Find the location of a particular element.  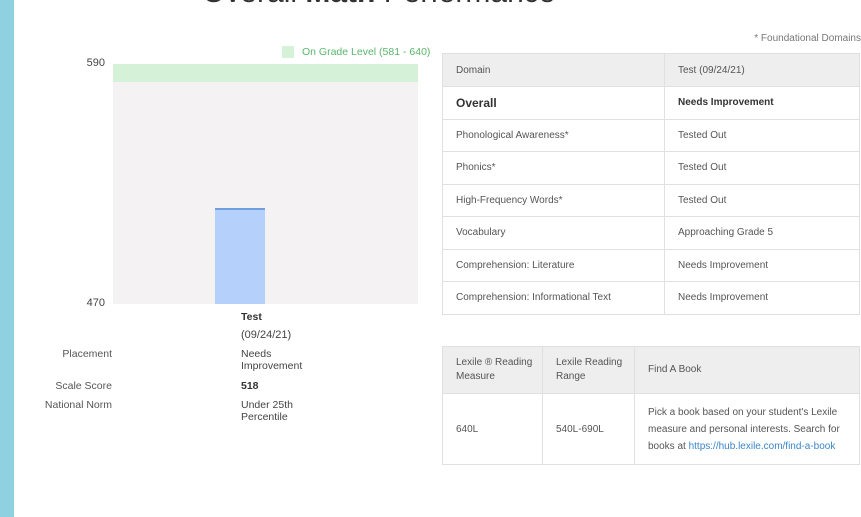

y-tick-bottom: 470 is located at coordinates (95, 303).